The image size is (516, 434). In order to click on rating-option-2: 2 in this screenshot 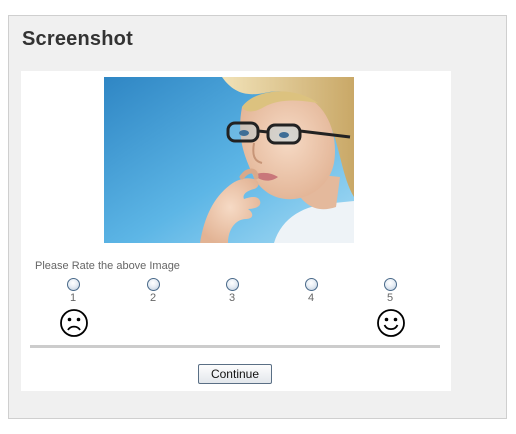, I will do `click(153, 291)`.